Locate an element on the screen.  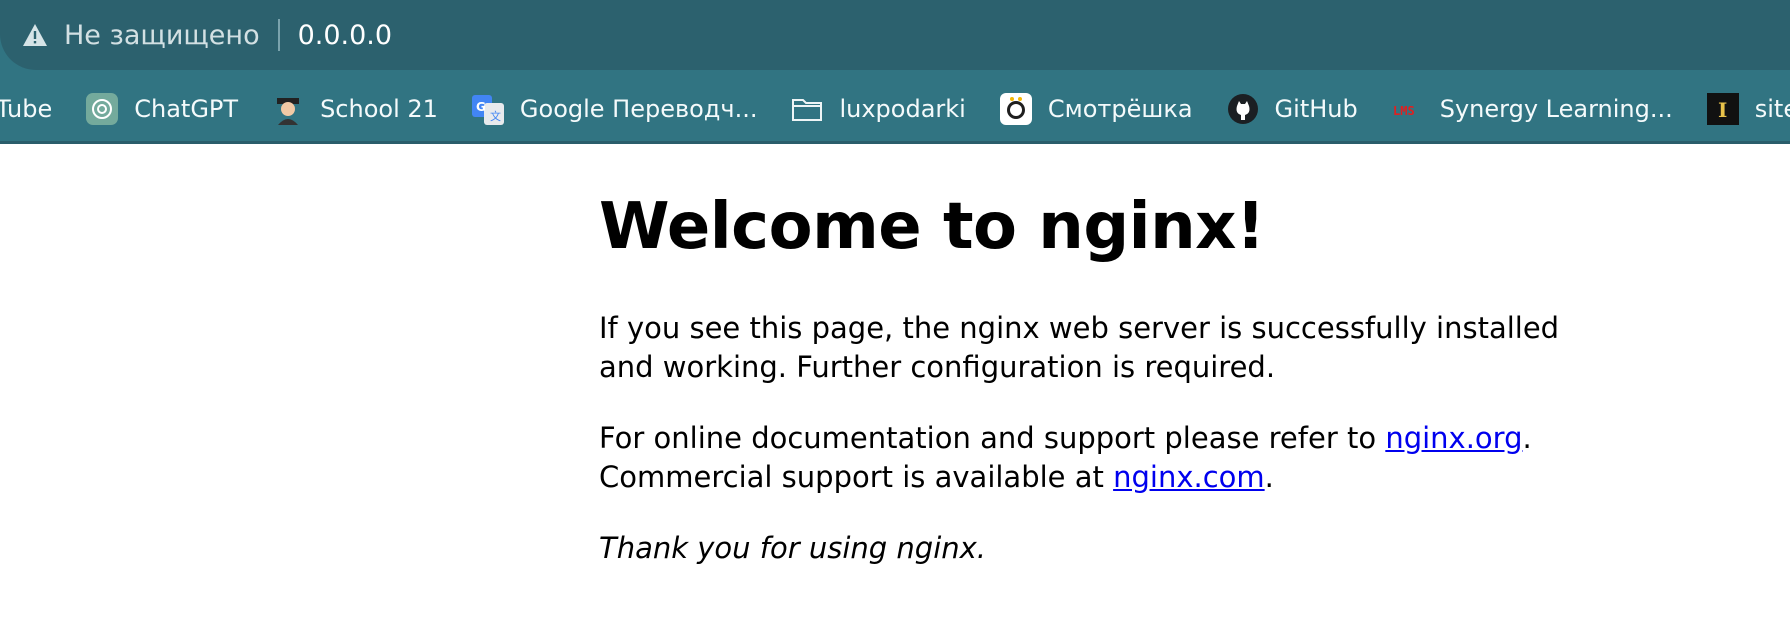
bookmark-label: Смотрёшка is located at coordinates (1120, 109).